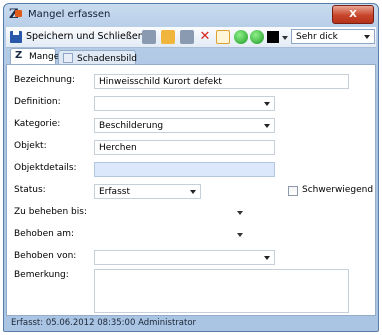 This screenshot has width=382, height=335. Describe the element at coordinates (293, 191) in the screenshot. I see `schwerwiegend-checkbox` at that location.